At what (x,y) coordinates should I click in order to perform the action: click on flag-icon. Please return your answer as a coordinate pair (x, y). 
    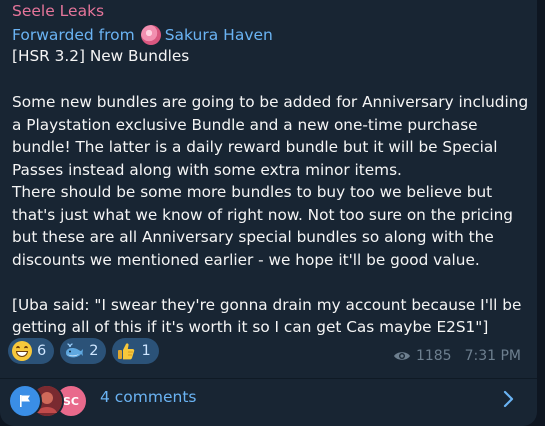
    Looking at the image, I should click on (25, 401).